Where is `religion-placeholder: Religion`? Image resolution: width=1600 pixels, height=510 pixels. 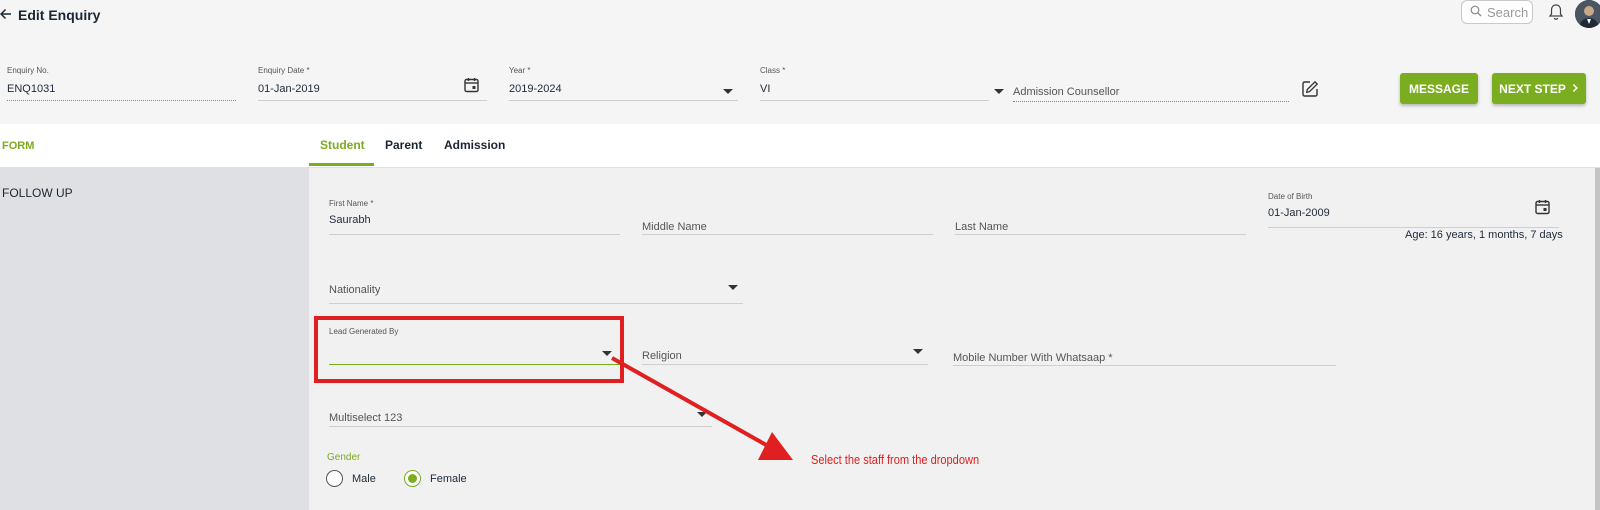
religion-placeholder: Religion is located at coordinates (662, 356).